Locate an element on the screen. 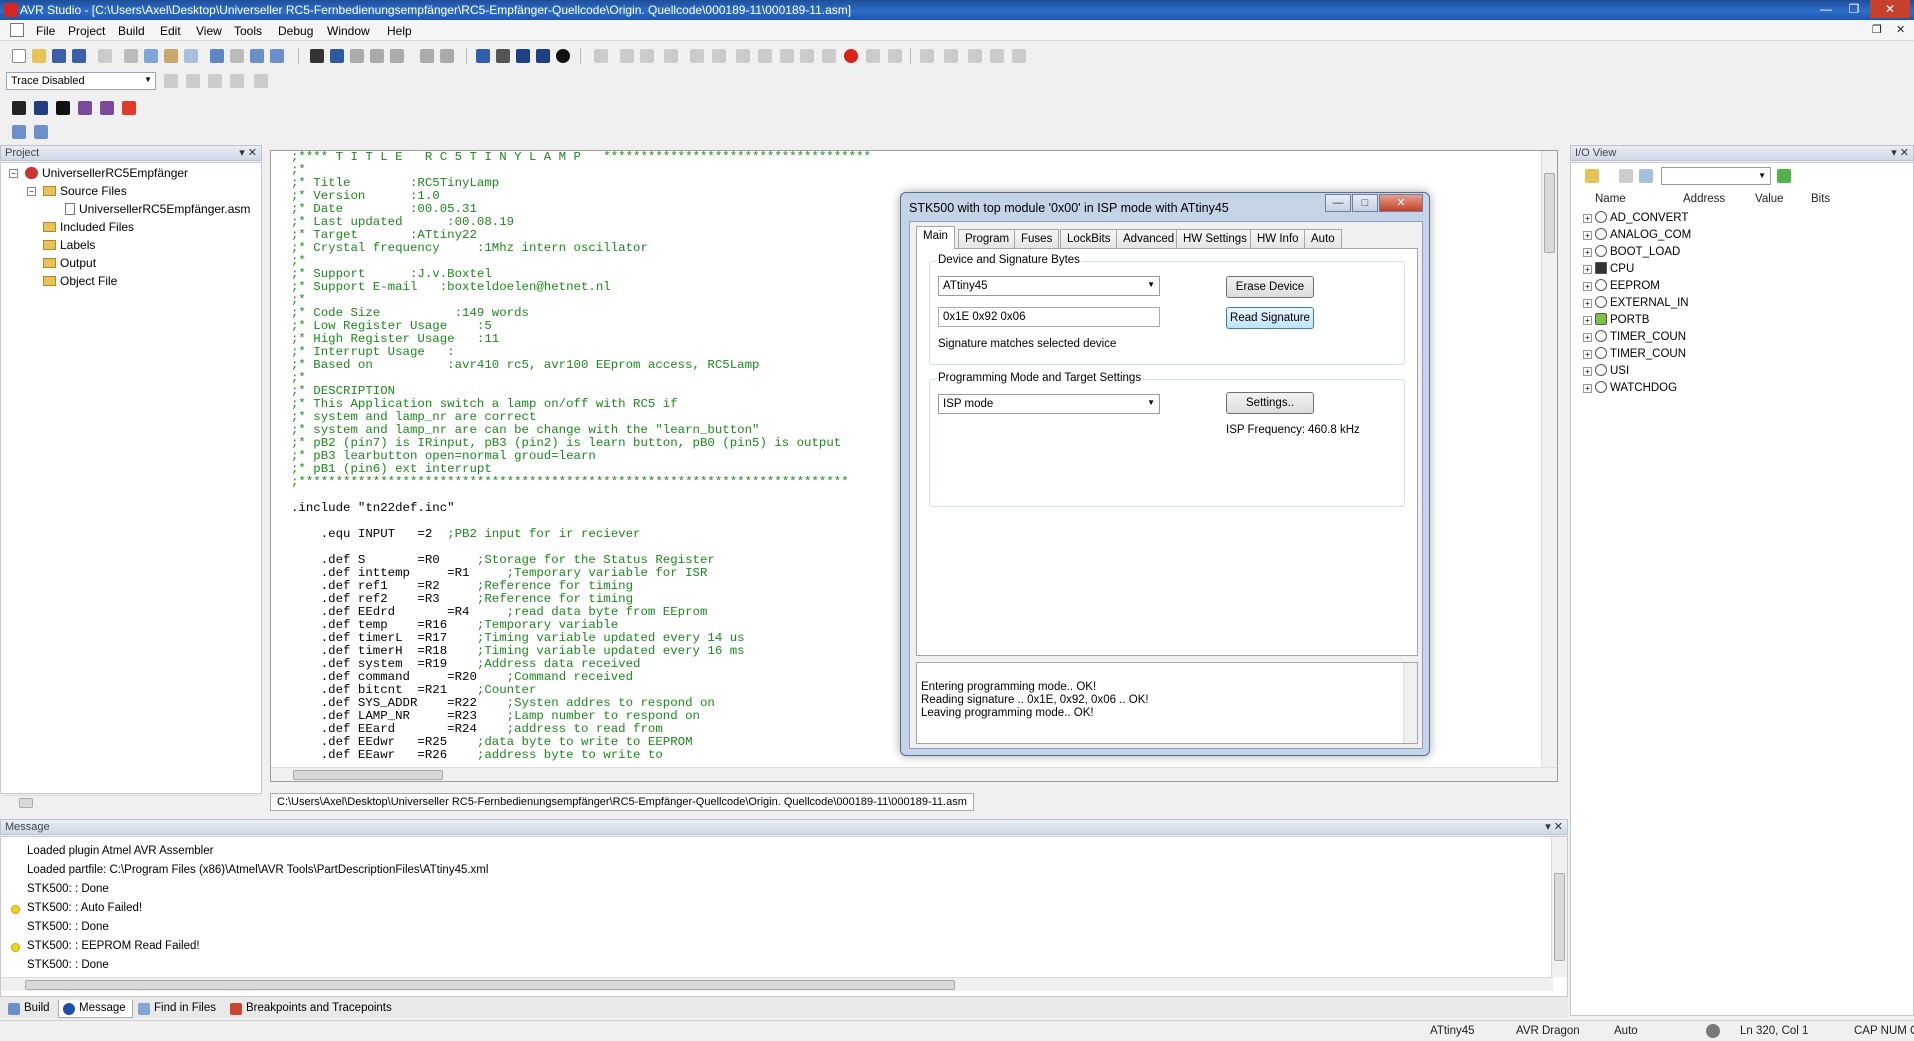 The width and height of the screenshot is (1914, 1041). break-icon is located at coordinates (627, 56).